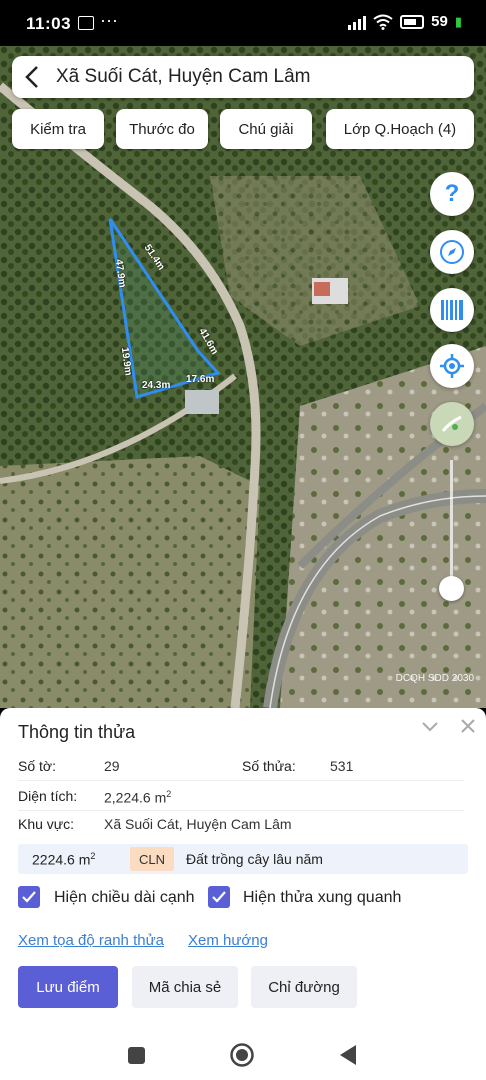 The image size is (486, 1080). I want to click on show-neighbors-checkbox, so click(219, 897).